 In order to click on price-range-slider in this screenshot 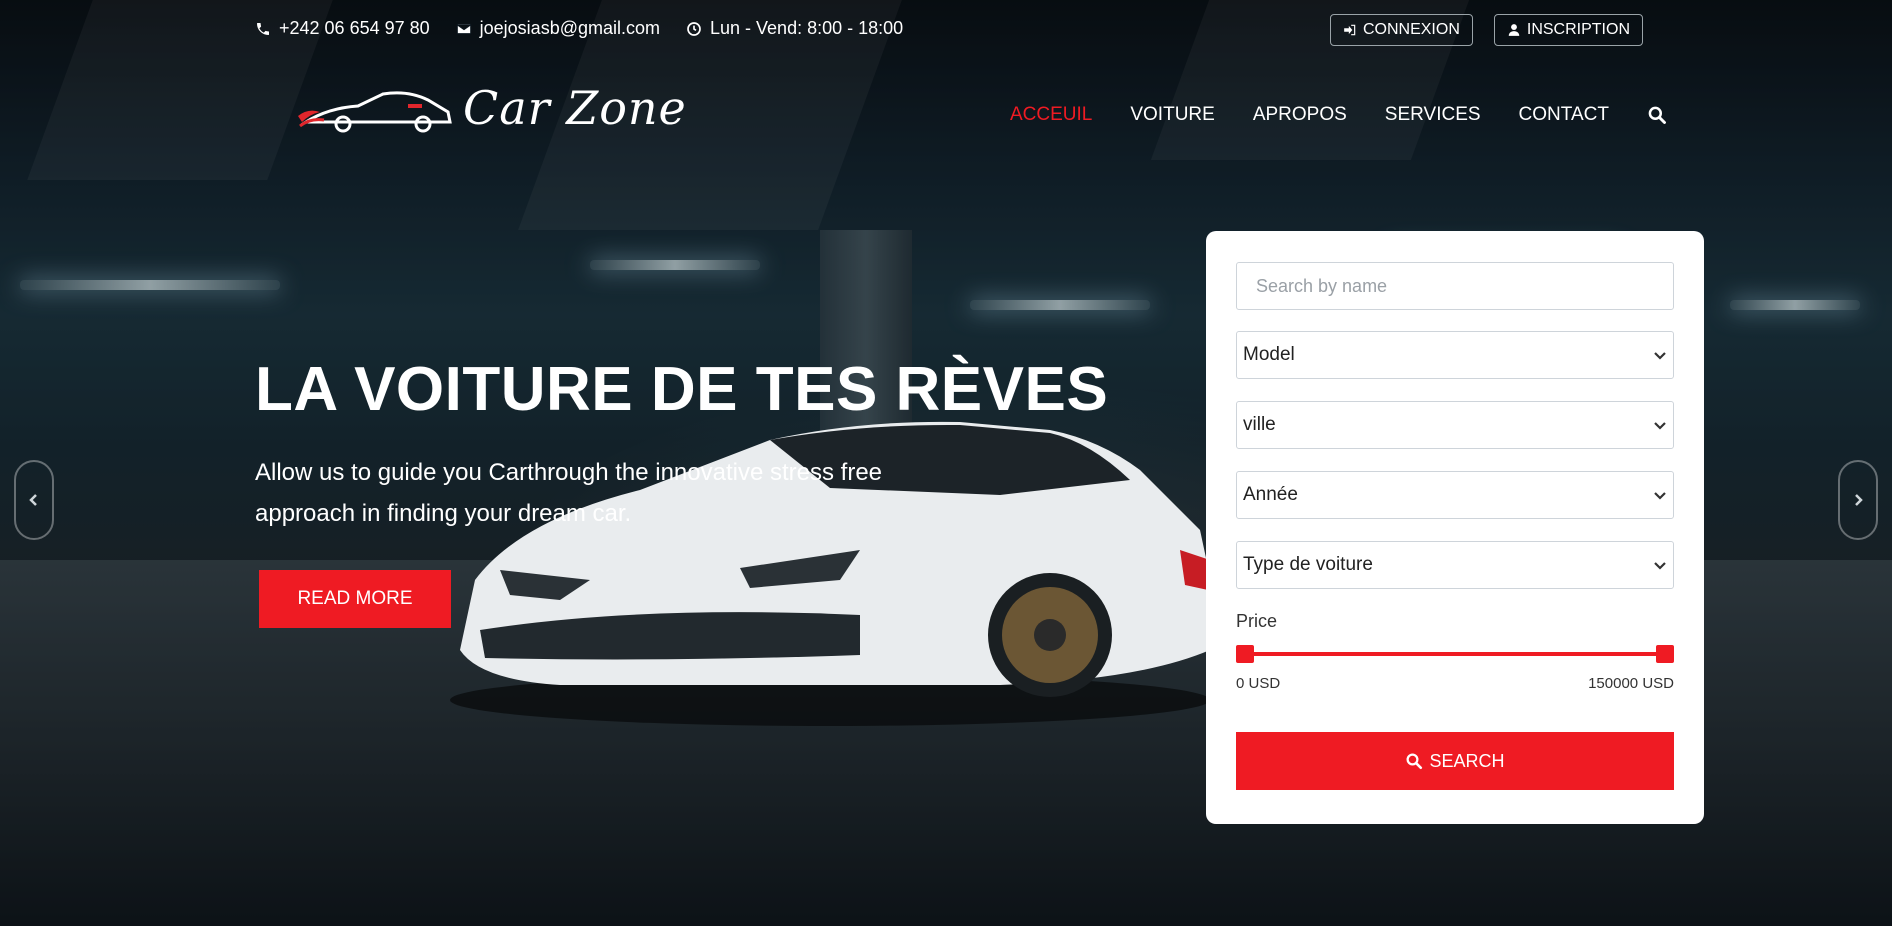, I will do `click(1455, 654)`.